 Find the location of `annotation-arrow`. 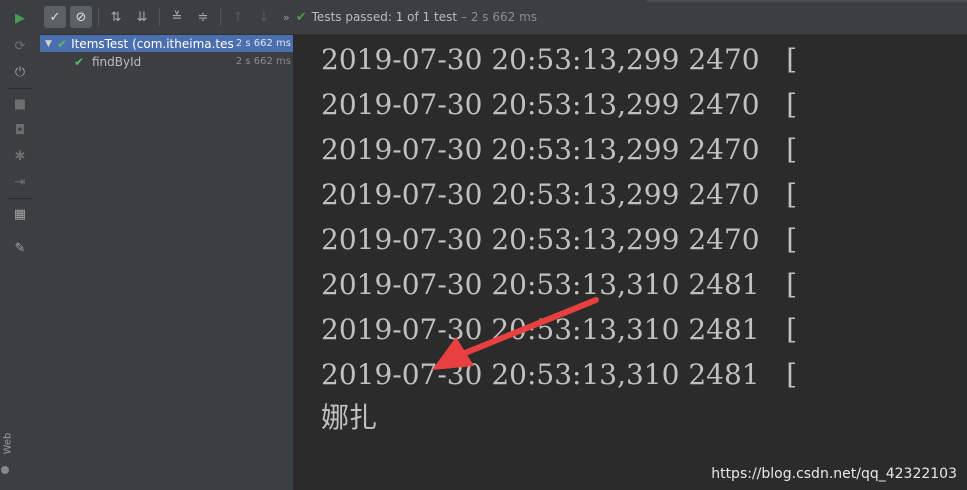

annotation-arrow is located at coordinates (515, 333).